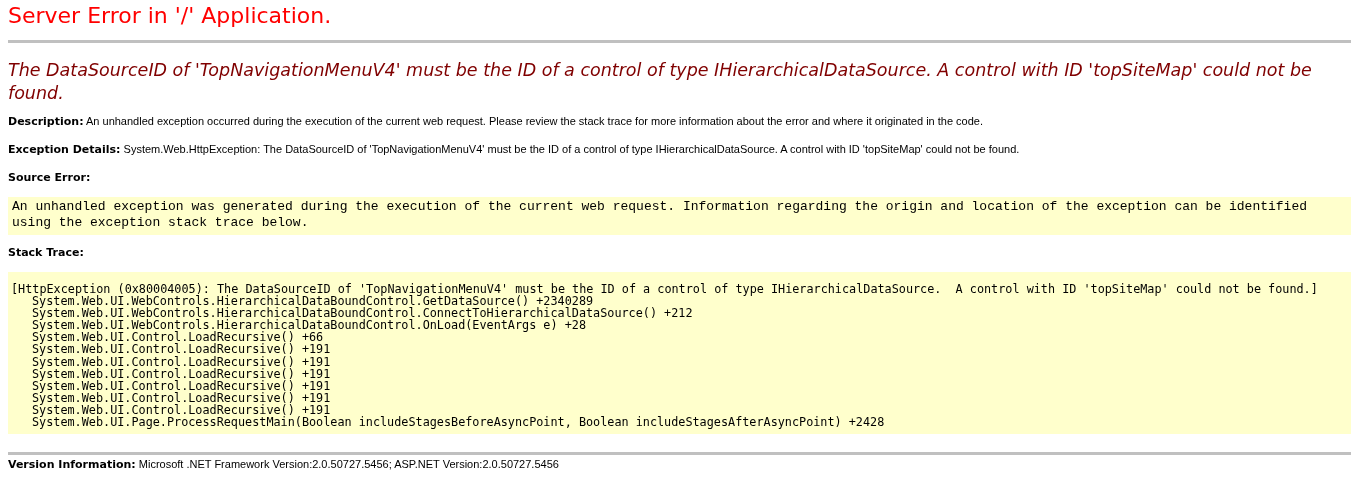 This screenshot has width=1359, height=482. Describe the element at coordinates (49, 177) in the screenshot. I see `field-label: Source Error:` at that location.